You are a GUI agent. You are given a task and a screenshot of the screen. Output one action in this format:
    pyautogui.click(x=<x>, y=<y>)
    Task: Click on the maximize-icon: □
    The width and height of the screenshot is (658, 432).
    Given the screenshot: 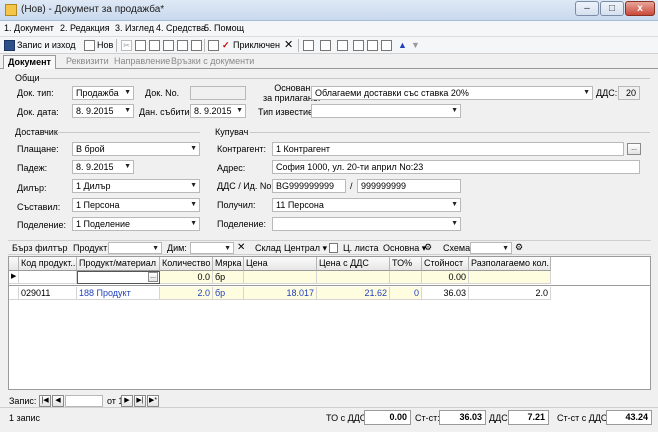 What is the action you would take?
    pyautogui.click(x=612, y=8)
    